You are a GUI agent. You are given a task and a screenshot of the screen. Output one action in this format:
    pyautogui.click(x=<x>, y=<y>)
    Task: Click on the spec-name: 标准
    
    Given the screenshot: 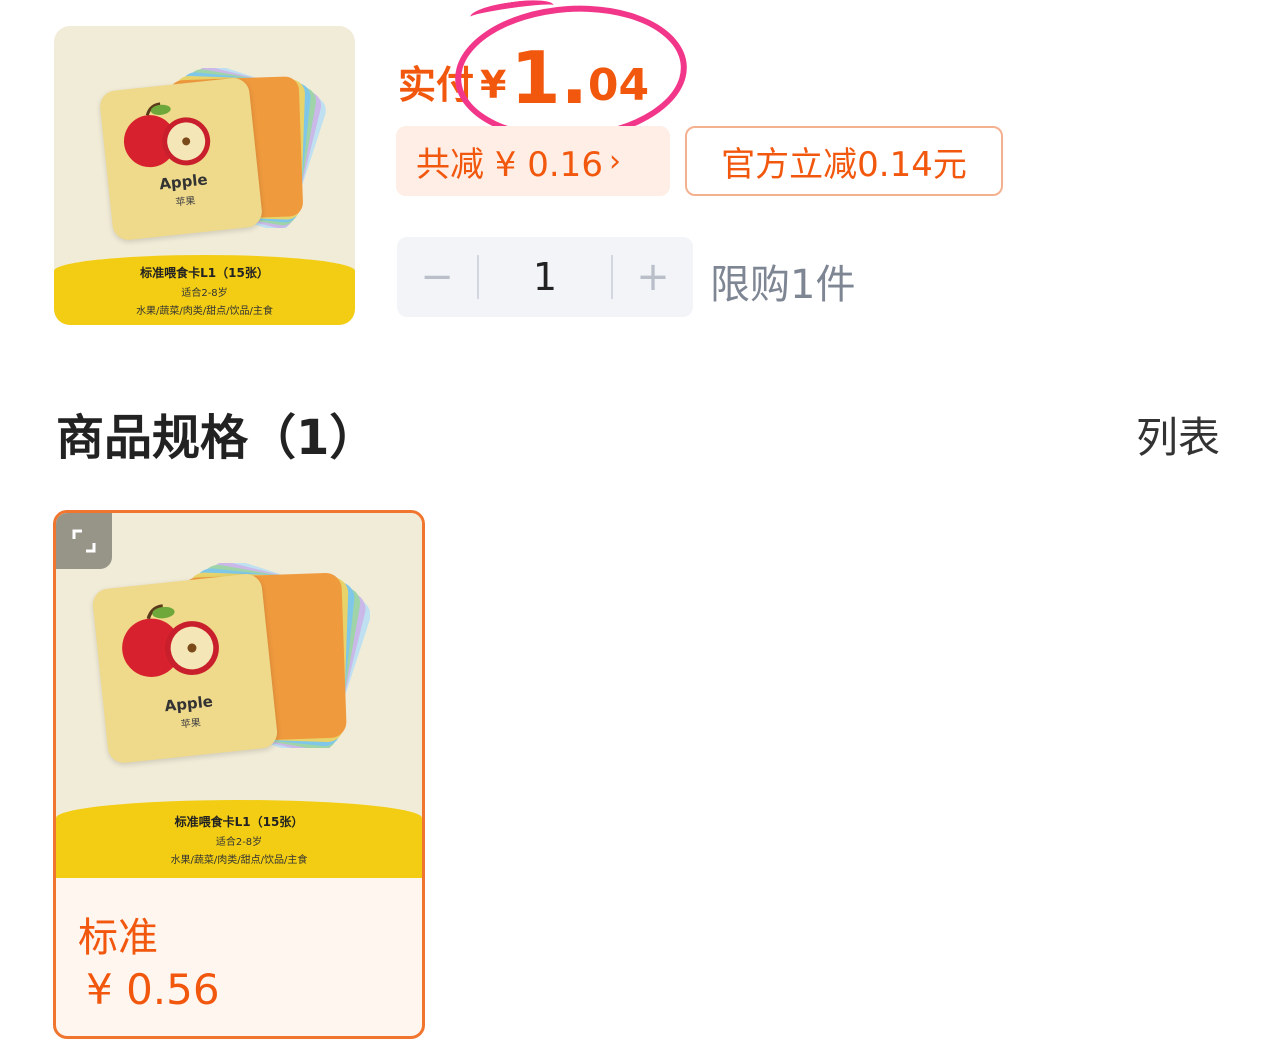 What is the action you would take?
    pyautogui.click(x=118, y=938)
    